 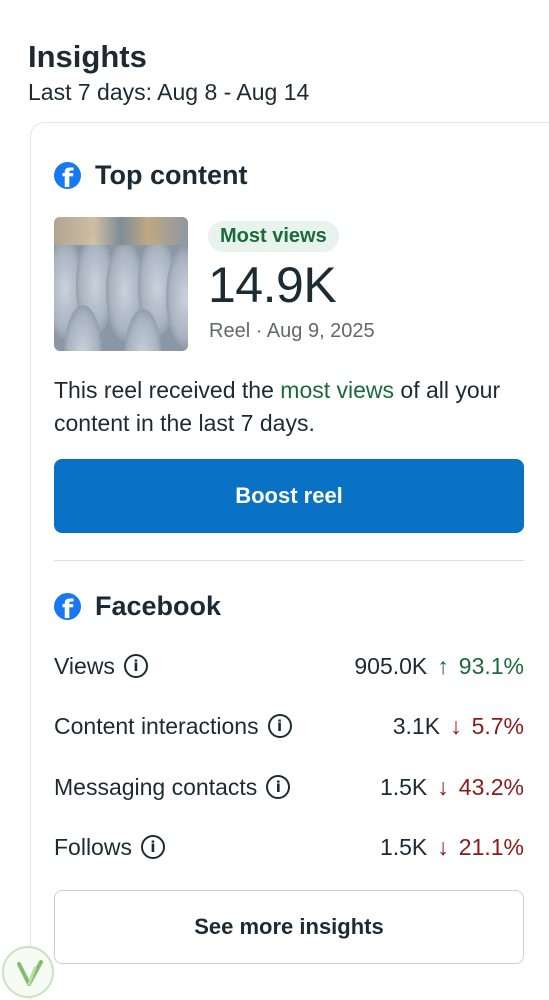 I want to click on date-range: Last 7 days: Aug 8 - Aug 14, so click(x=169, y=92).